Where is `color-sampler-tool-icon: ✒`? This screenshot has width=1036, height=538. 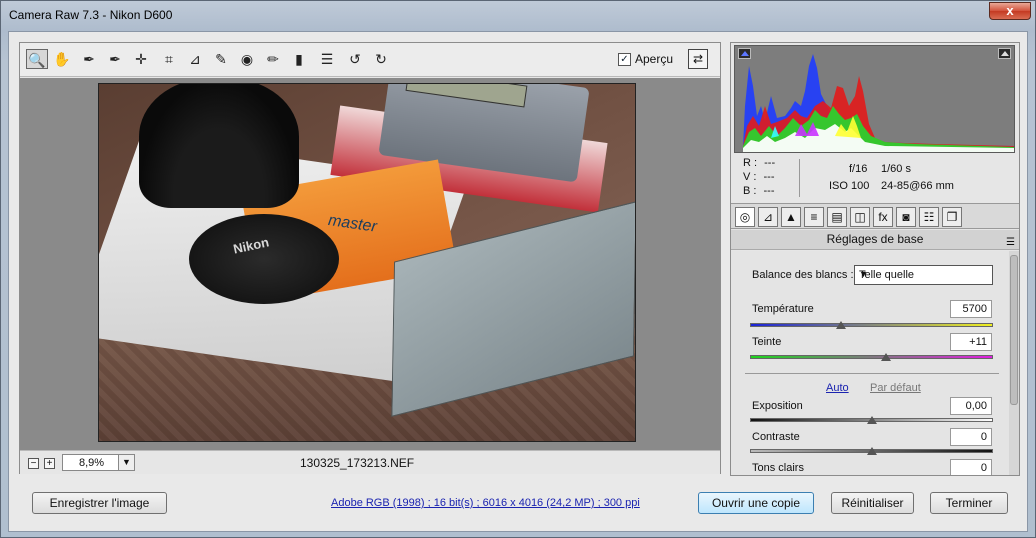
color-sampler-tool-icon: ✒ is located at coordinates (115, 59).